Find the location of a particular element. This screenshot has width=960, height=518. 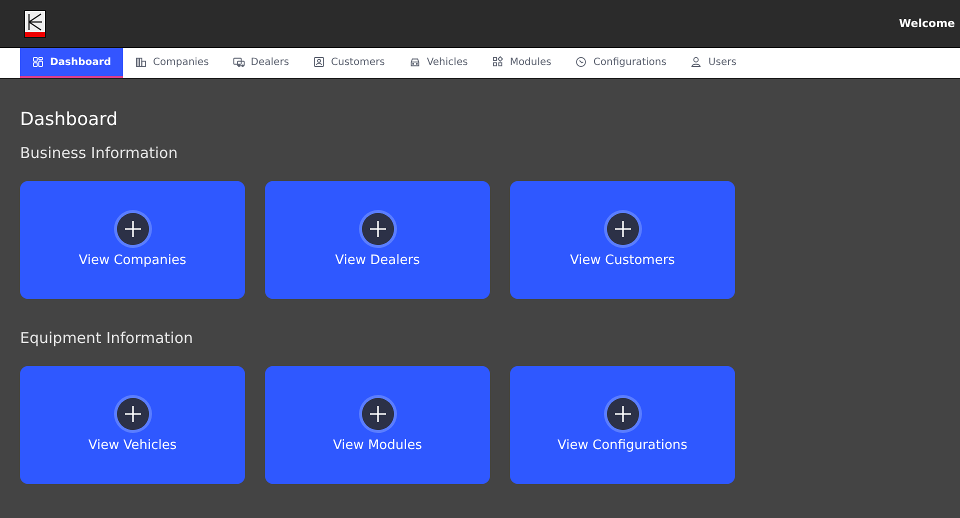

nav-tab: Customers is located at coordinates (349, 63).